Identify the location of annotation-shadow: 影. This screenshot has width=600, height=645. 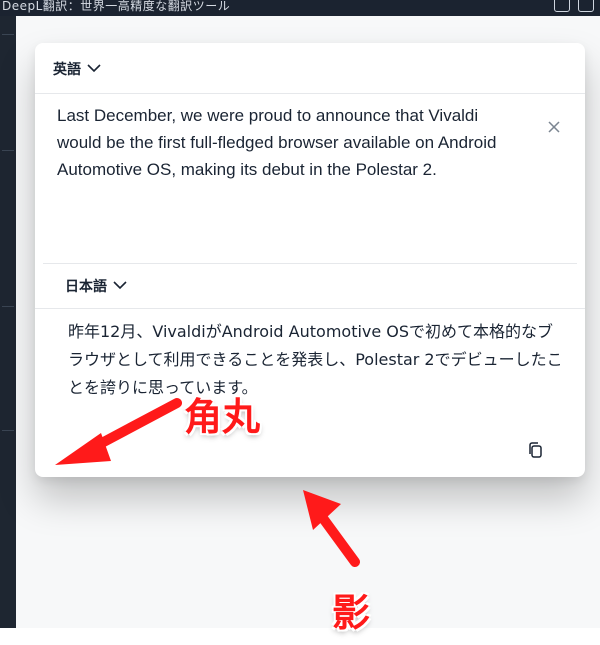
(351, 613).